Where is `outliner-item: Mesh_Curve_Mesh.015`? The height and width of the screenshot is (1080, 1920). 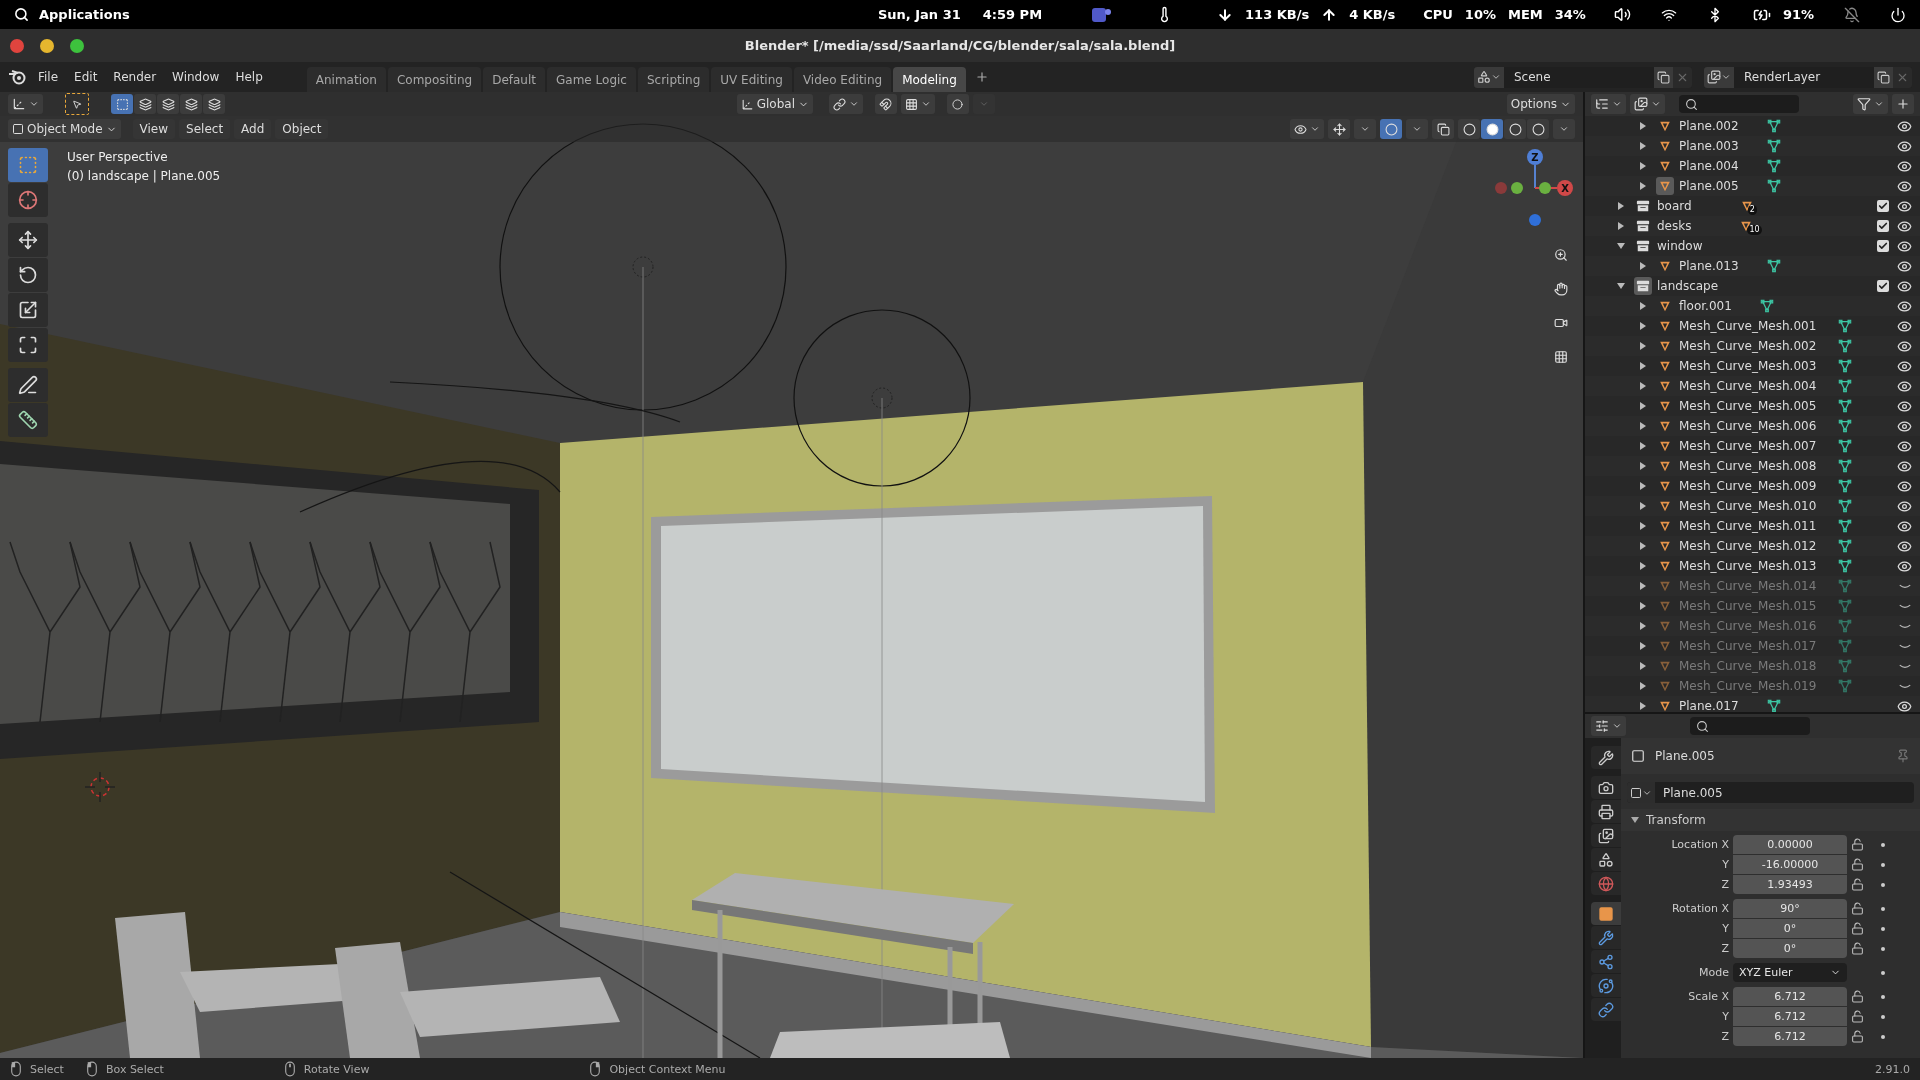
outliner-item: Mesh_Curve_Mesh.015 is located at coordinates (1748, 606).